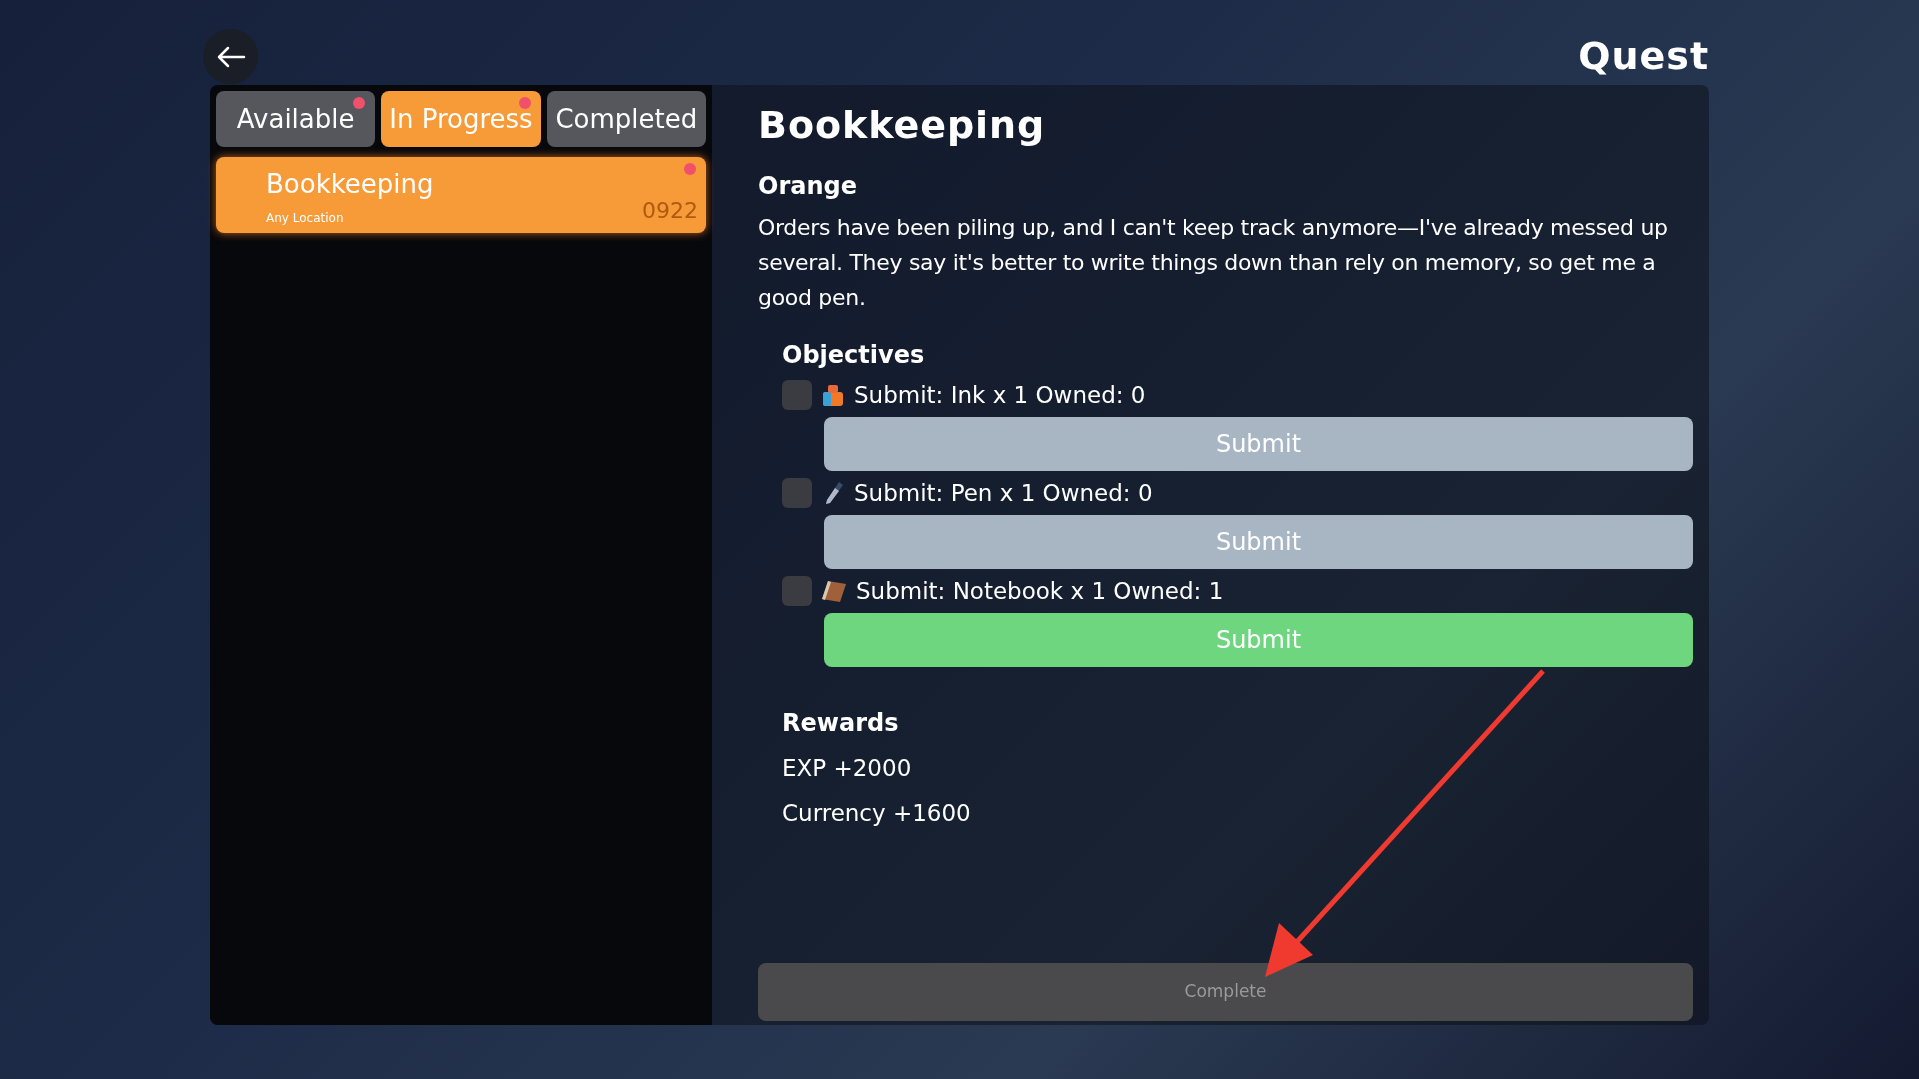 This screenshot has height=1079, width=1919. I want to click on tab: Completed, so click(626, 119).